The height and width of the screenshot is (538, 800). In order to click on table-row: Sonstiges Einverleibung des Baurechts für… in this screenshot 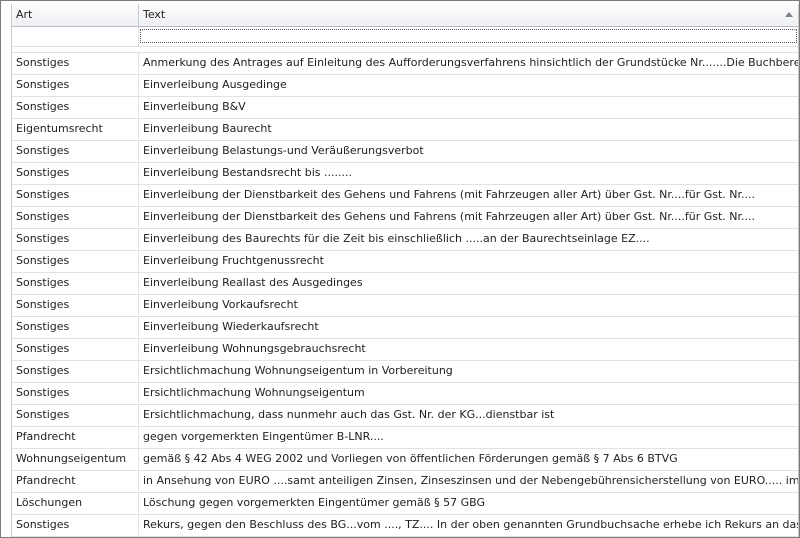, I will do `click(405, 240)`.